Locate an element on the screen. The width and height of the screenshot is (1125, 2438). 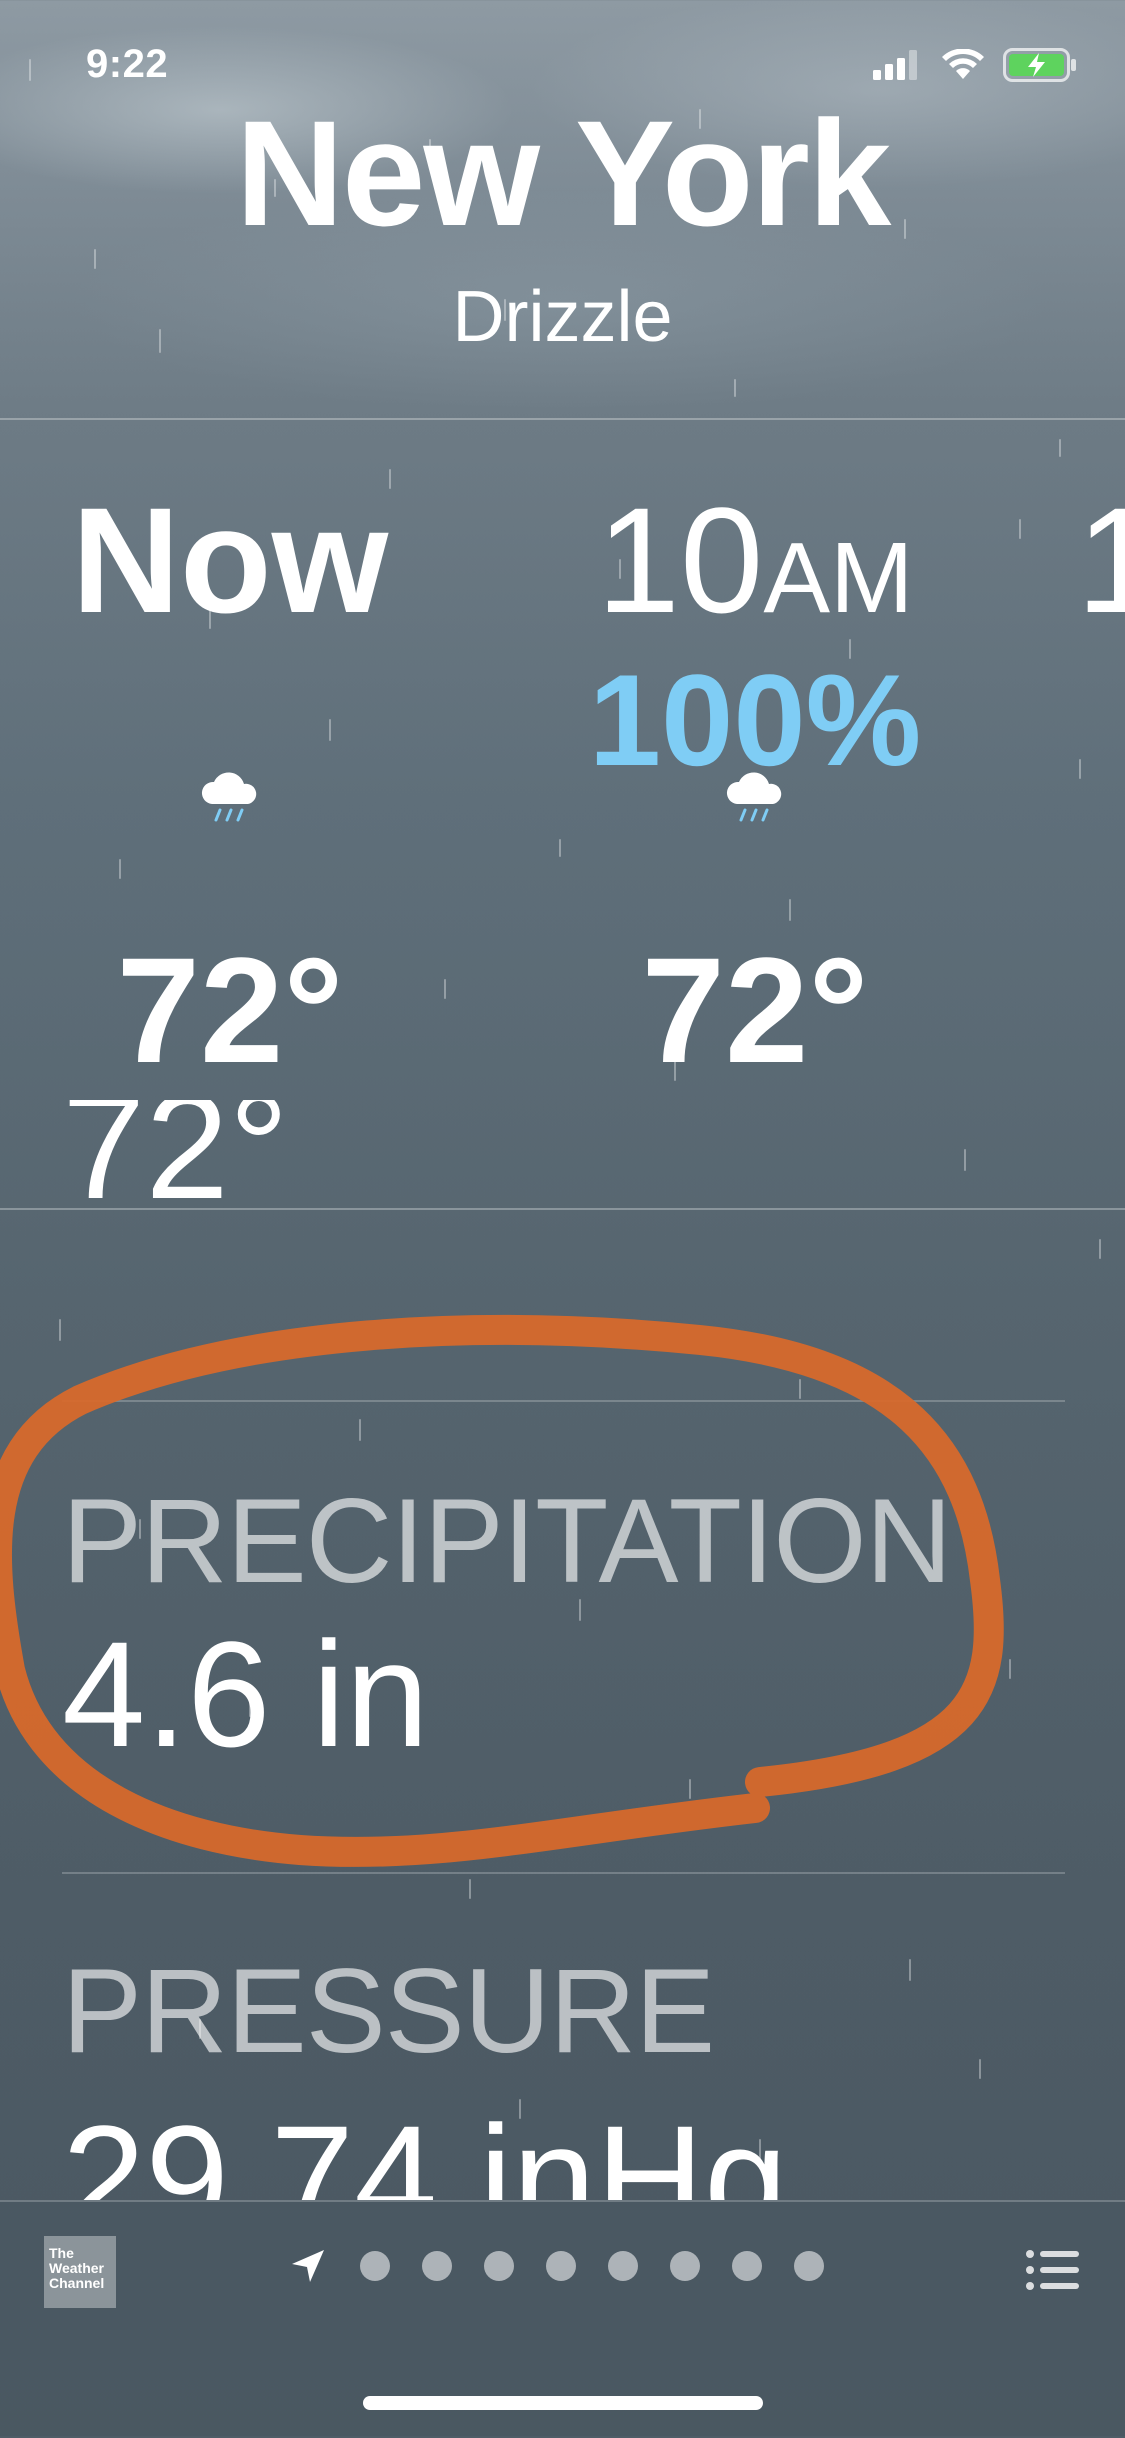
list-icon is located at coordinates (1052, 2270).